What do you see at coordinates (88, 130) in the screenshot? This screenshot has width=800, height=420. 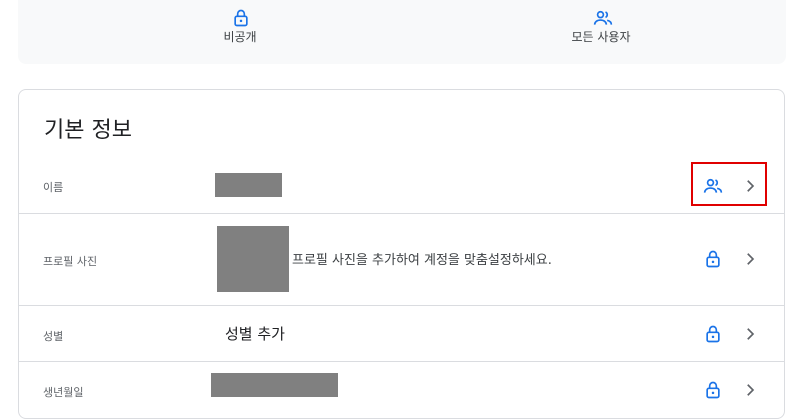 I see `basic-info-title: 기본 정보` at bounding box center [88, 130].